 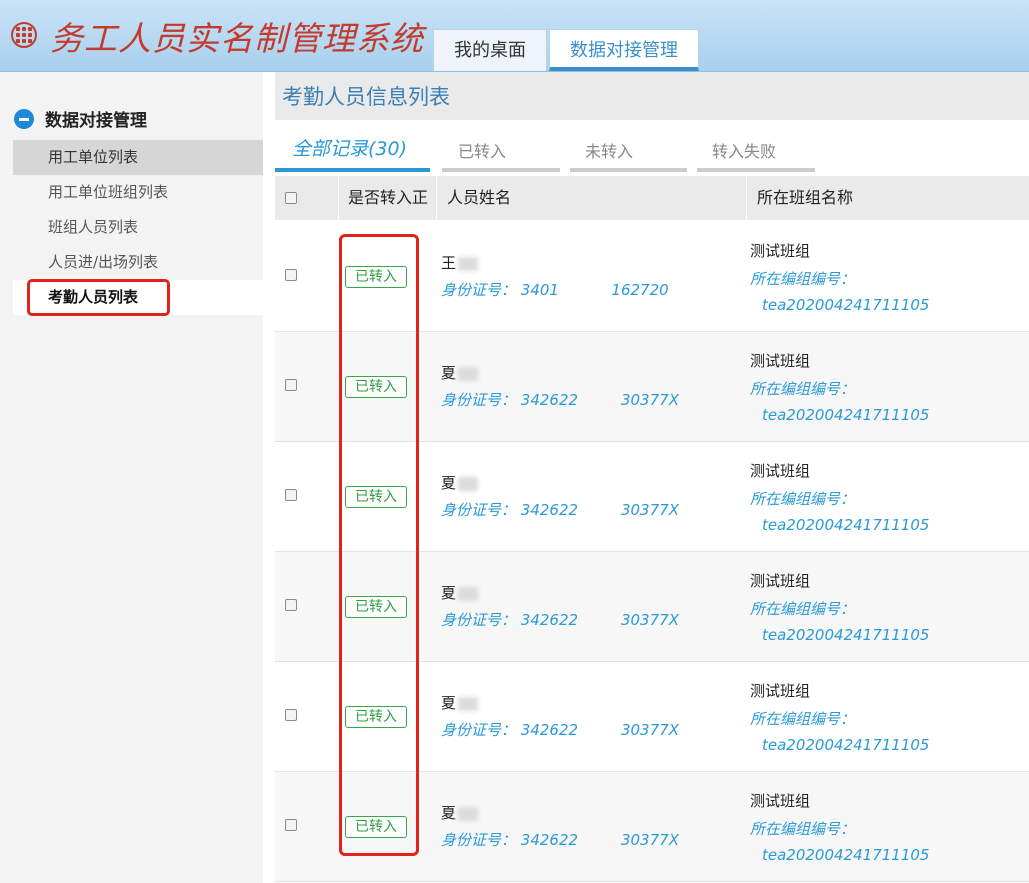 What do you see at coordinates (391, 198) in the screenshot?
I see `column-header-status: 是否转入正` at bounding box center [391, 198].